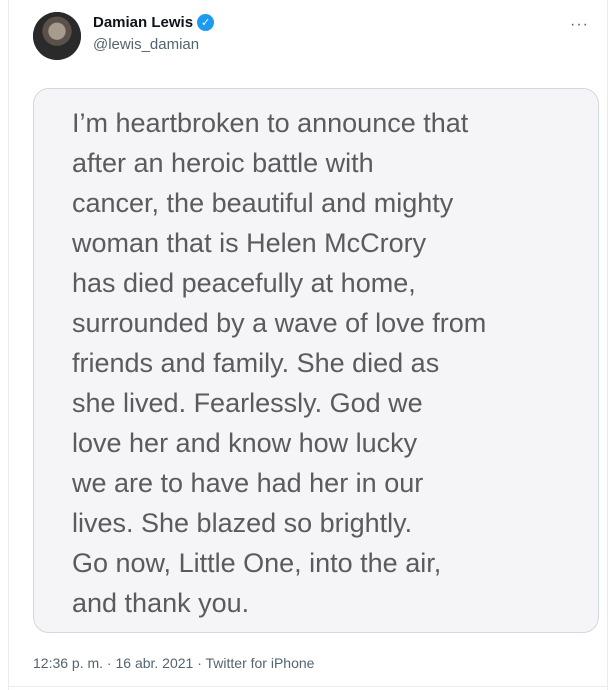 The width and height of the screenshot is (609, 690). What do you see at coordinates (247, 403) in the screenshot?
I see `image-text-line: she lived. Fearlessly. God we` at bounding box center [247, 403].